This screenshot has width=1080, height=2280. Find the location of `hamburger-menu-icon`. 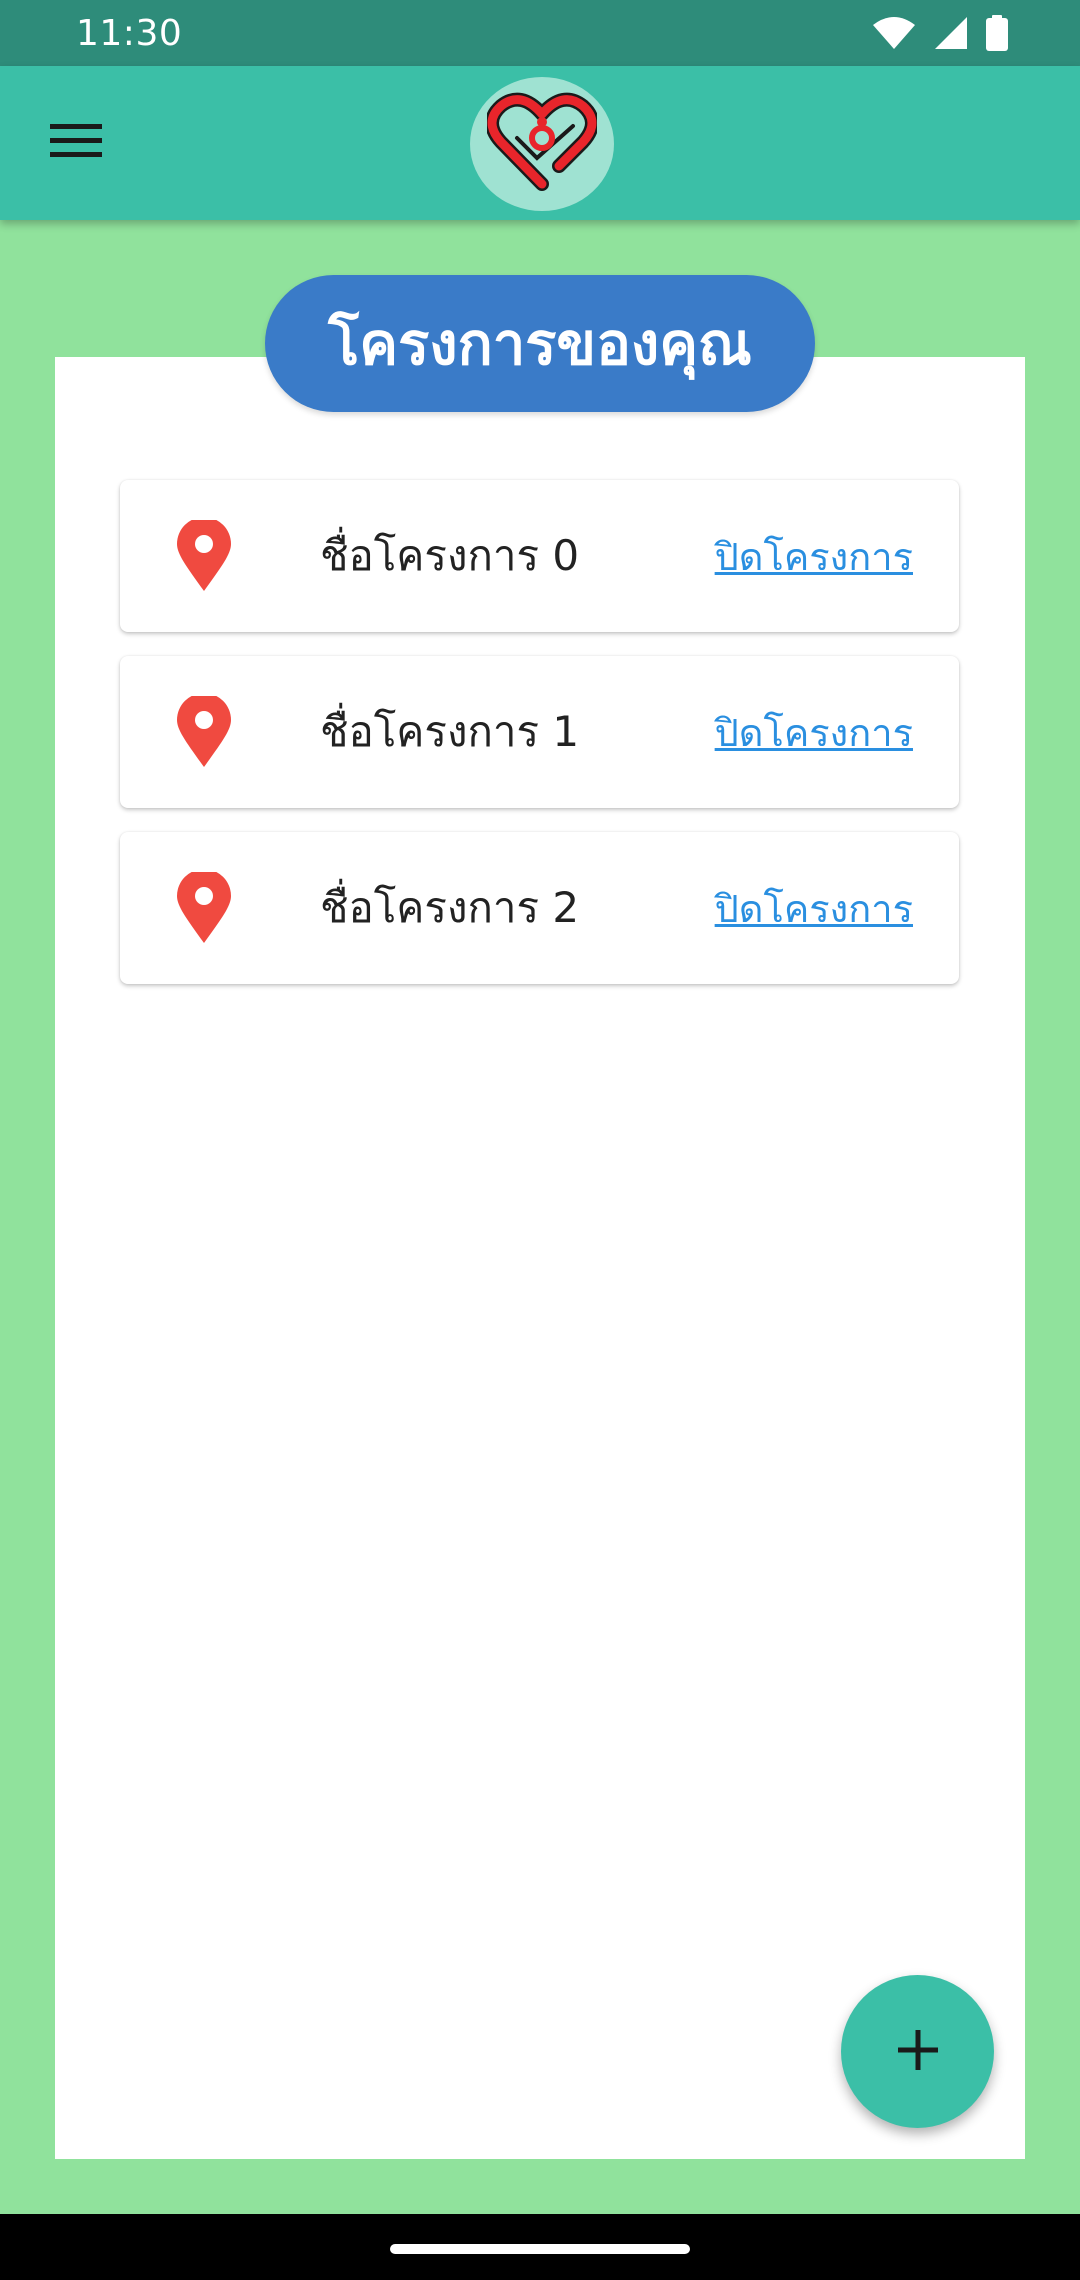

hamburger-menu-icon is located at coordinates (76, 143).